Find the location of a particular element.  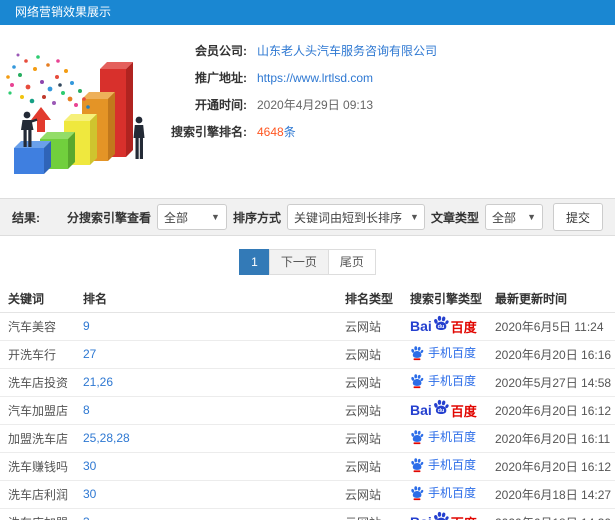

rank-cell: 9 is located at coordinates (214, 326).